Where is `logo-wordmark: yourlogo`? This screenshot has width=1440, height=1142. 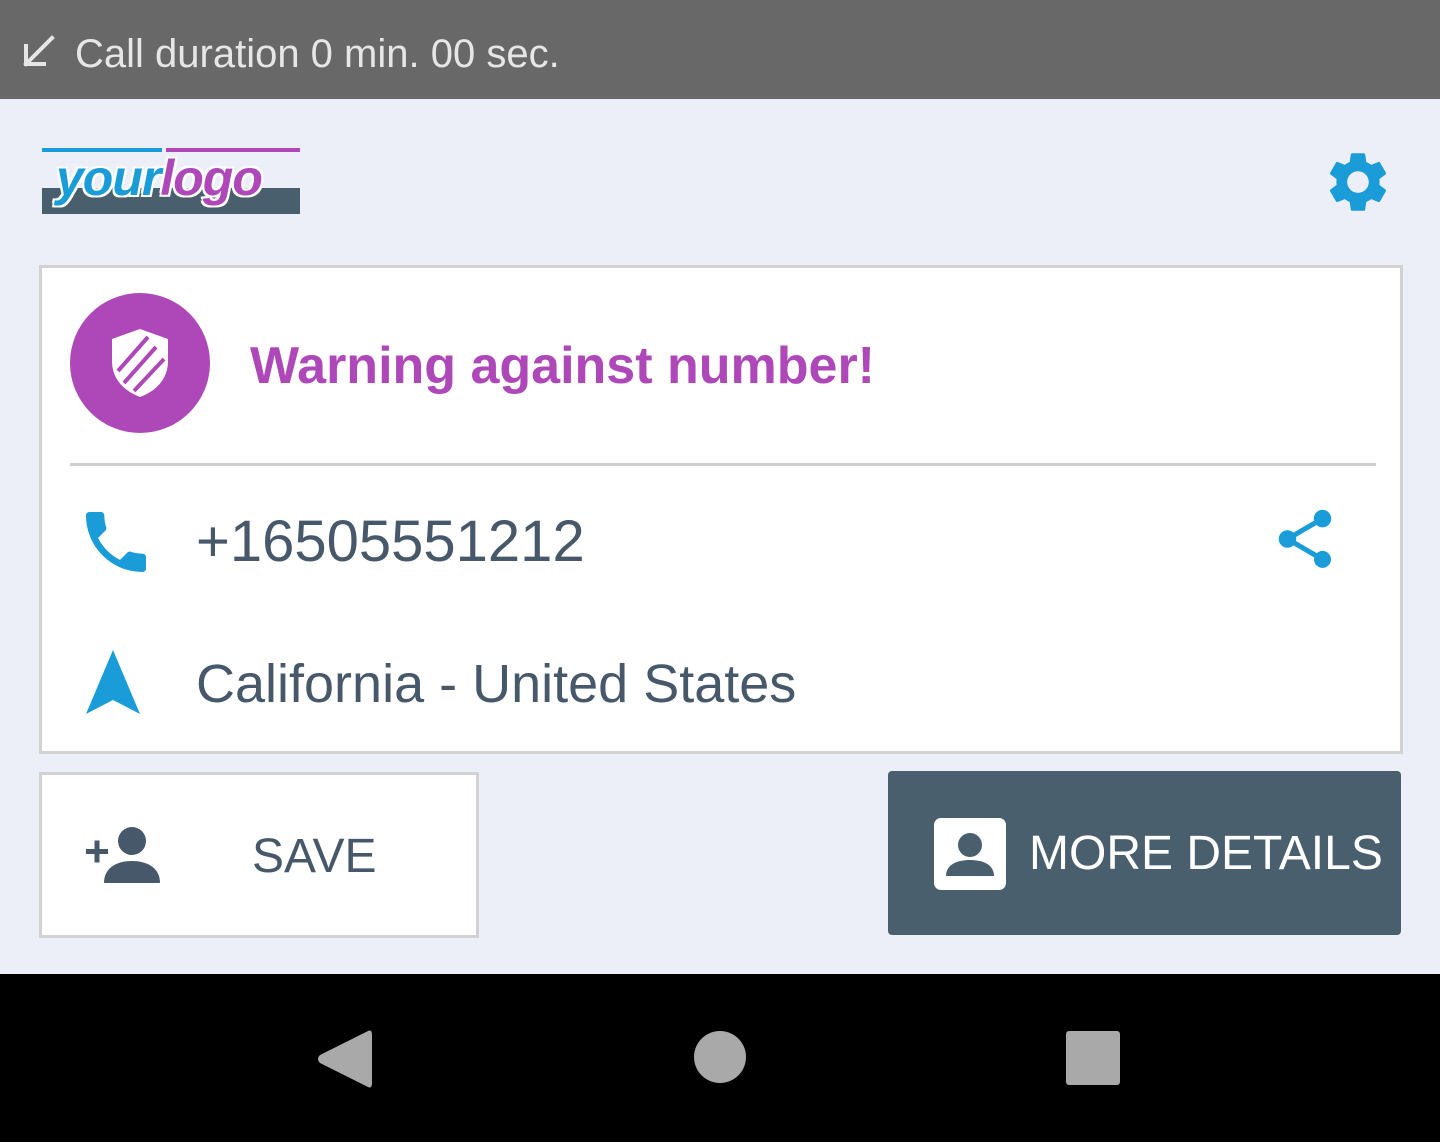
logo-wordmark: yourlogo is located at coordinates (159, 178).